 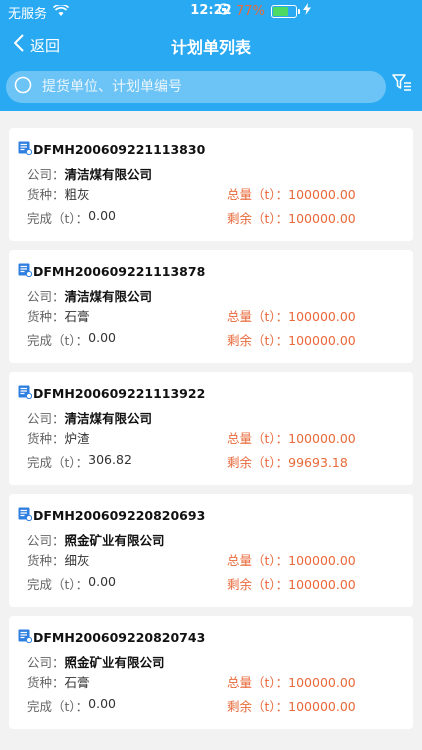 I want to click on battery-icon, so click(x=285, y=11).